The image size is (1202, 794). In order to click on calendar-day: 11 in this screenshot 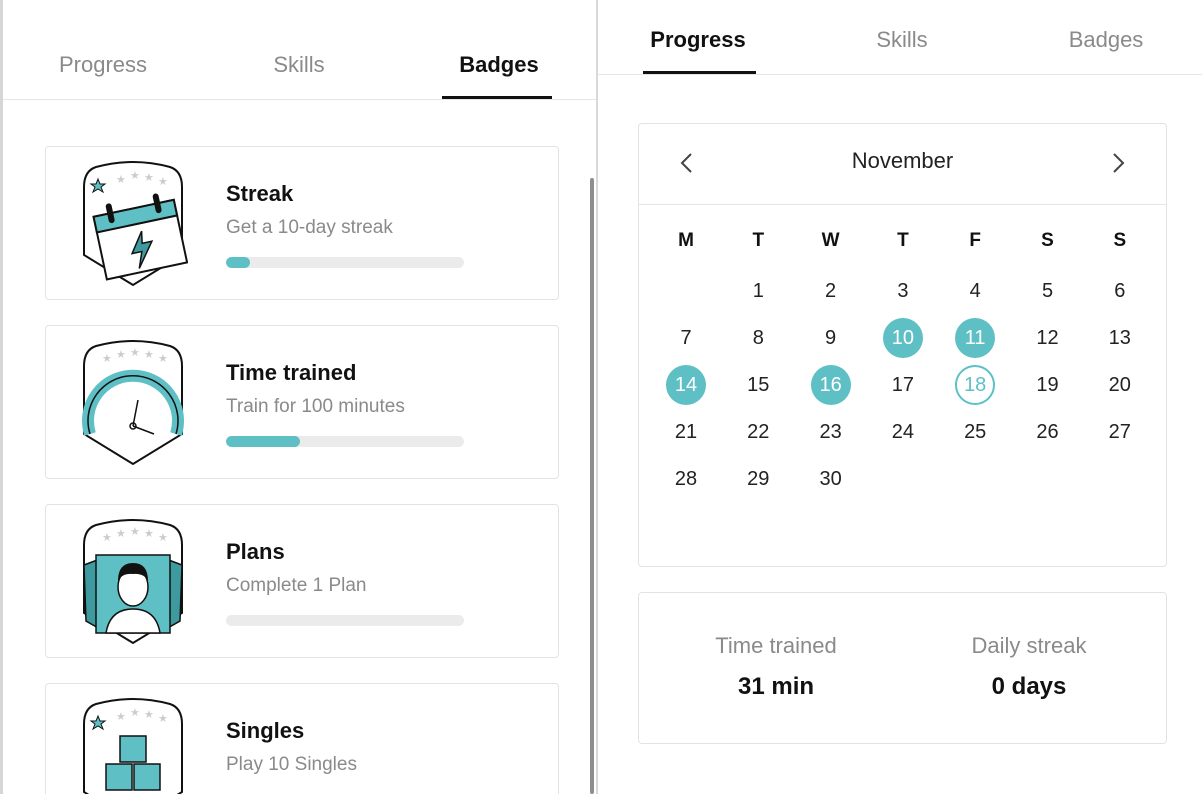, I will do `click(975, 338)`.